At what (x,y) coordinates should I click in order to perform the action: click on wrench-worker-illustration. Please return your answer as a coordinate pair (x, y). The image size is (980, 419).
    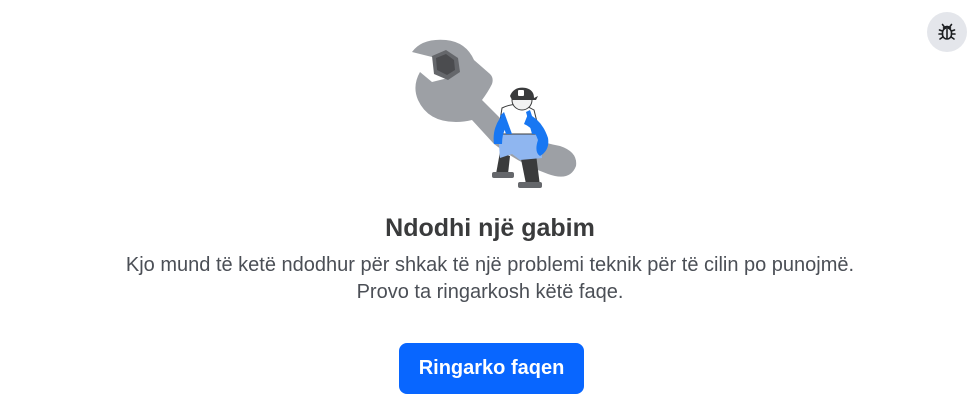
    Looking at the image, I should click on (497, 112).